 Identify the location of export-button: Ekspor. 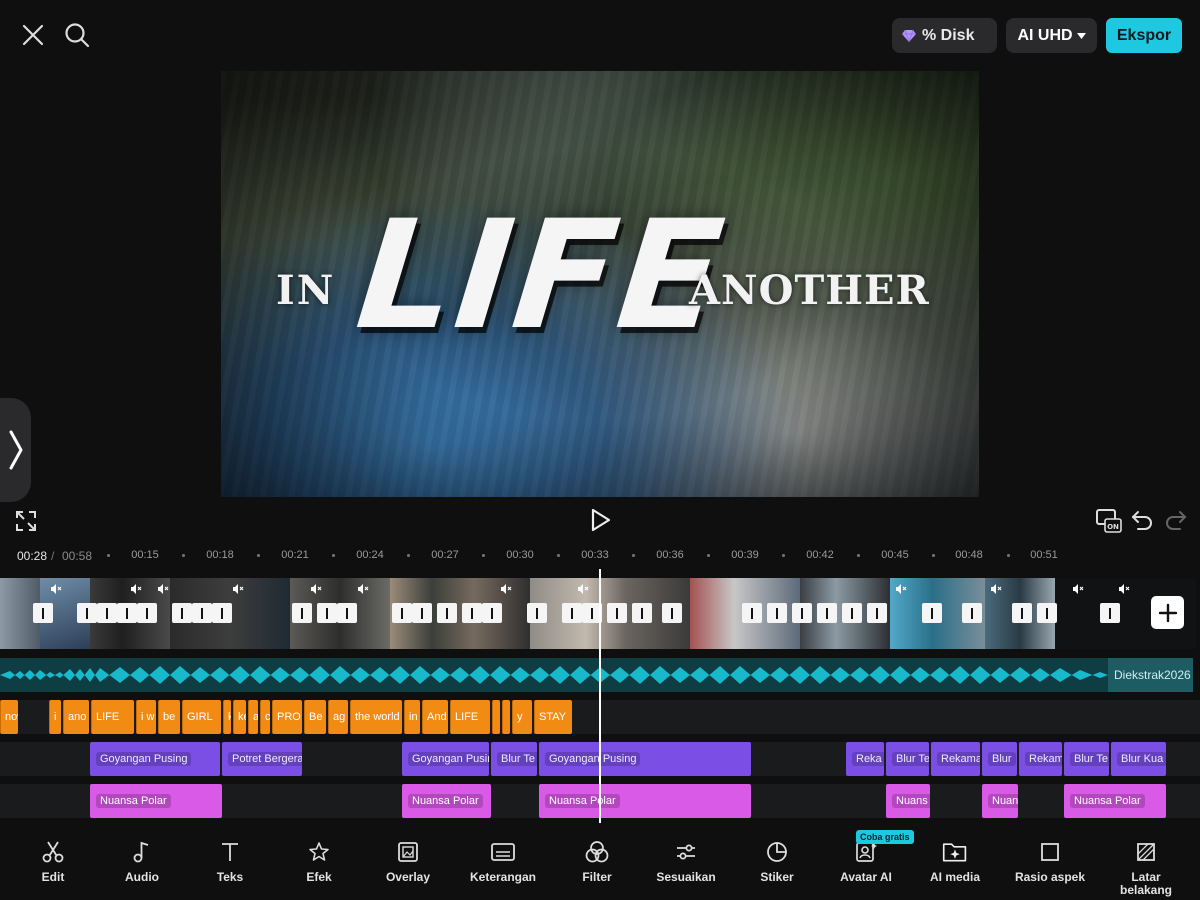
(1144, 35).